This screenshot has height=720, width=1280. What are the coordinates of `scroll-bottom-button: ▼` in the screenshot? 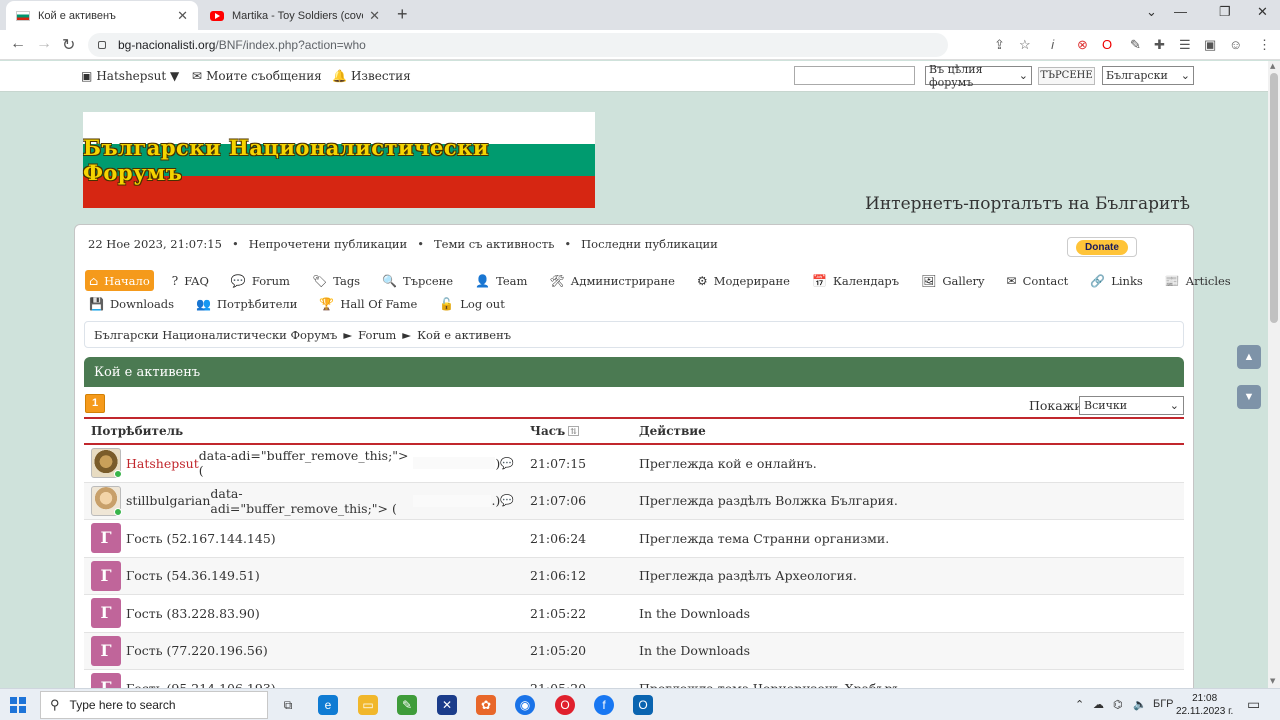 It's located at (1249, 397).